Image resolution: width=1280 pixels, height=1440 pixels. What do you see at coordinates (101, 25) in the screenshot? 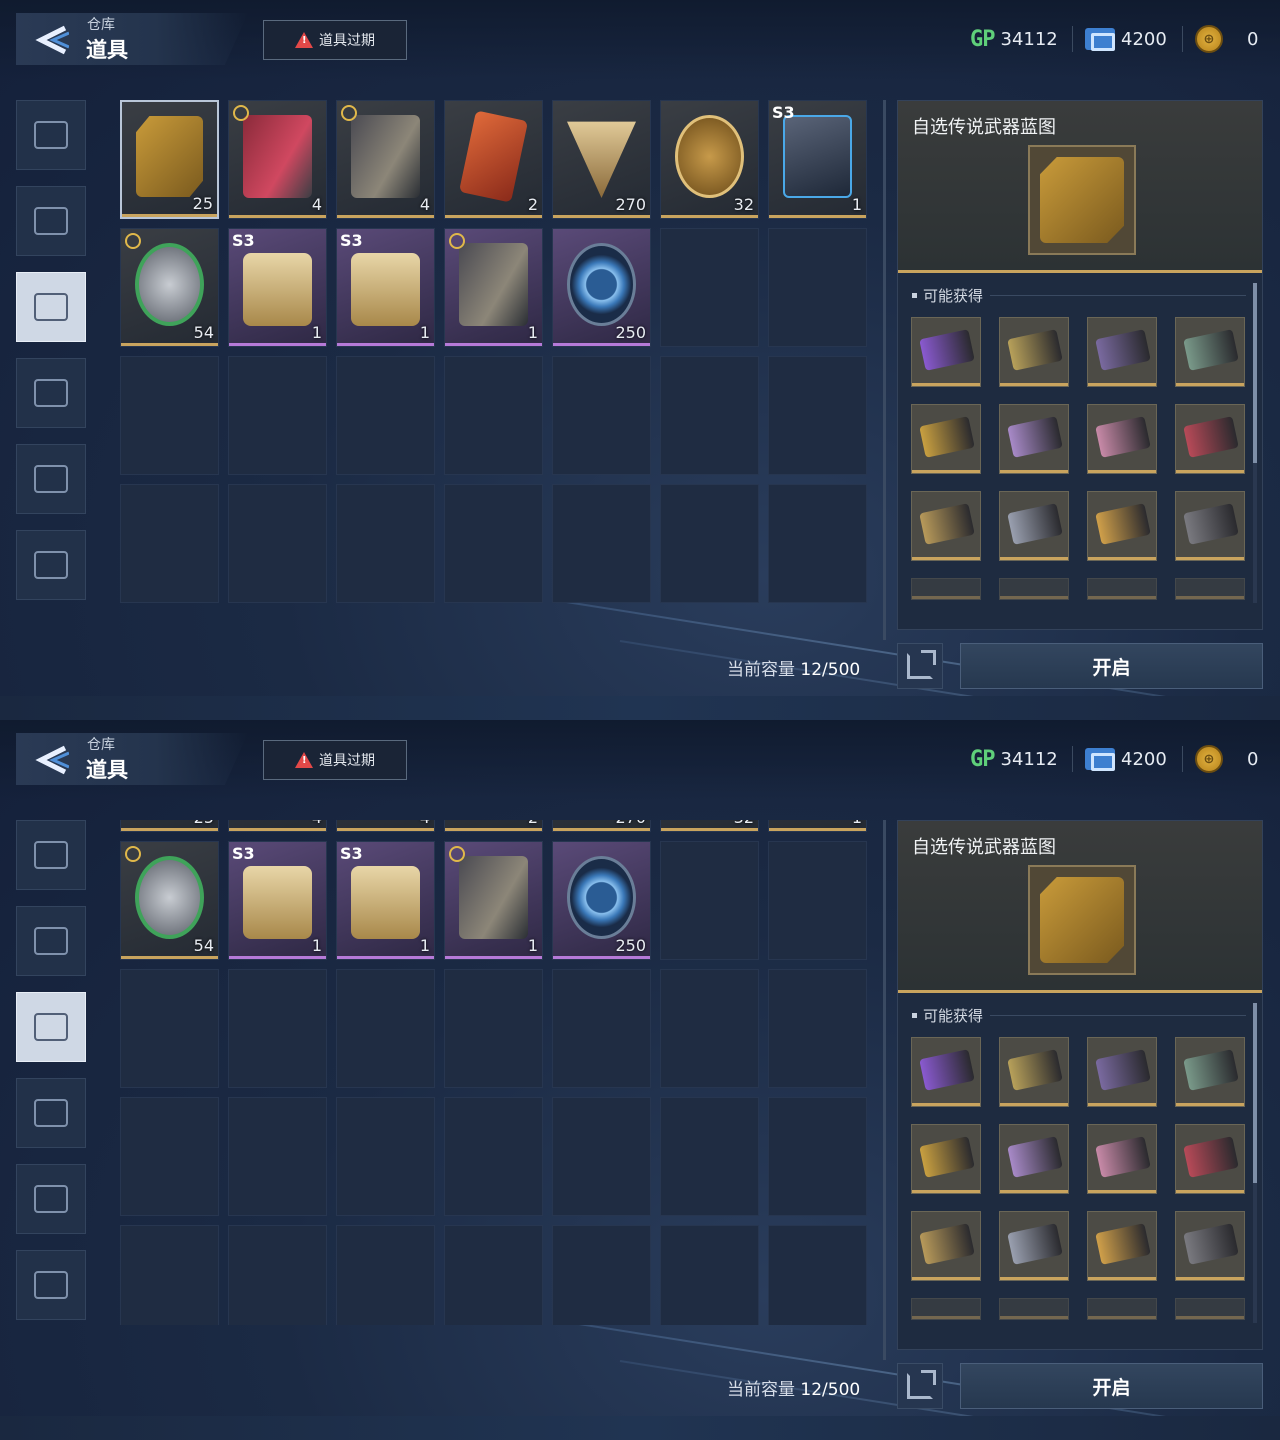
I see `breadcrumb-parent: 仓库` at bounding box center [101, 25].